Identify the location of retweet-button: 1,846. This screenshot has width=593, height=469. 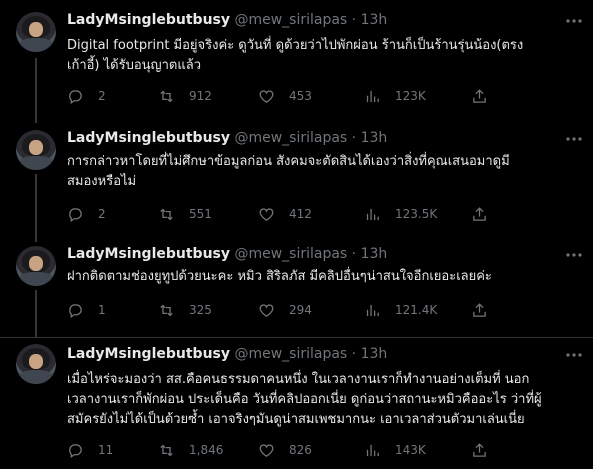
(190, 450).